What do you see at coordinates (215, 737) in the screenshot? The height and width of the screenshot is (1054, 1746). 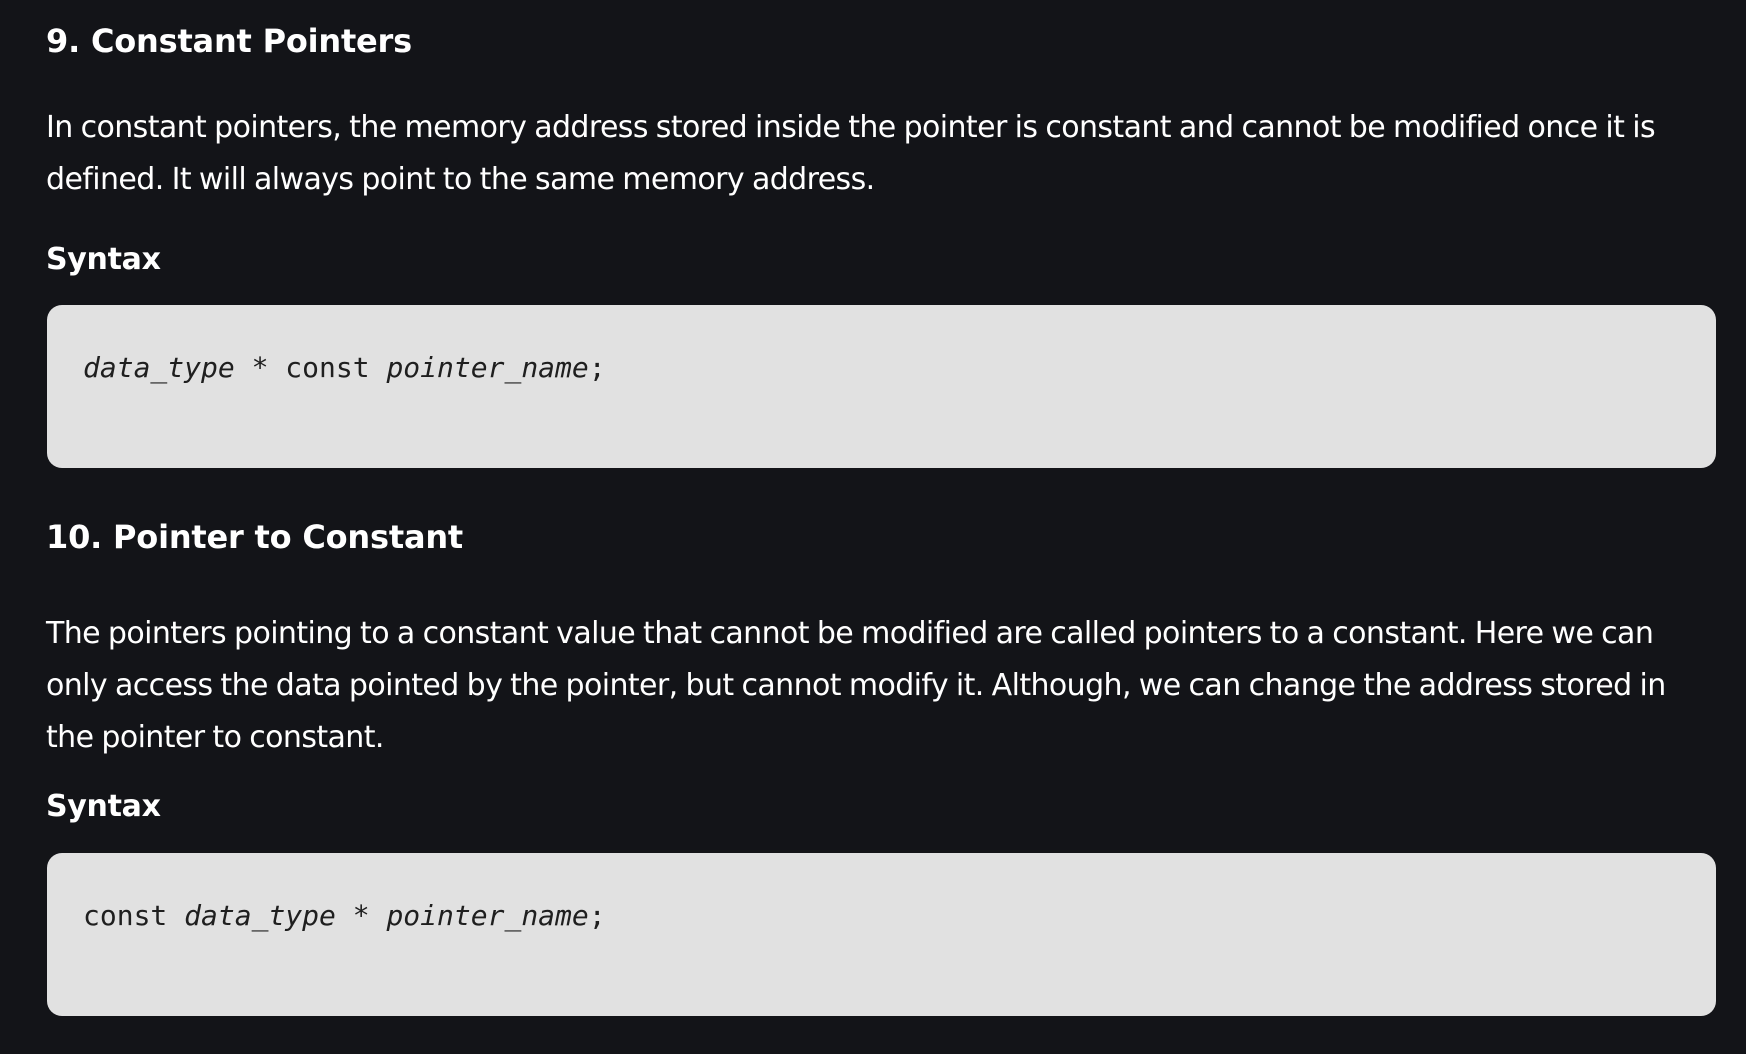 I see `paragraph-line: the pointer to constant.` at bounding box center [215, 737].